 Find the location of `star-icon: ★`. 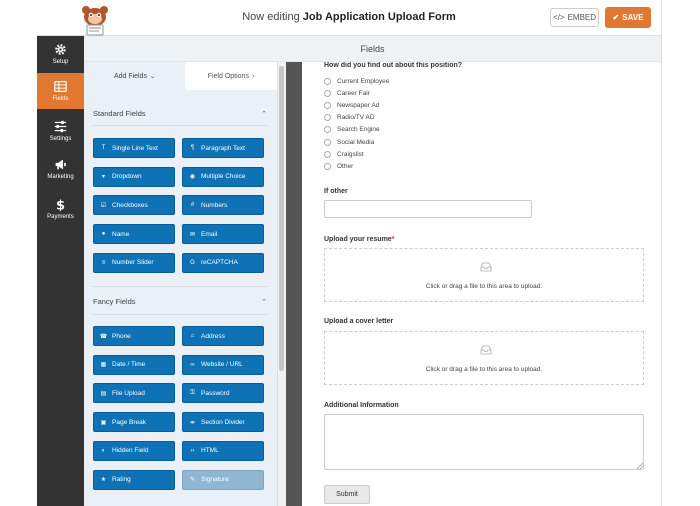

star-icon: ★ is located at coordinates (103, 480).